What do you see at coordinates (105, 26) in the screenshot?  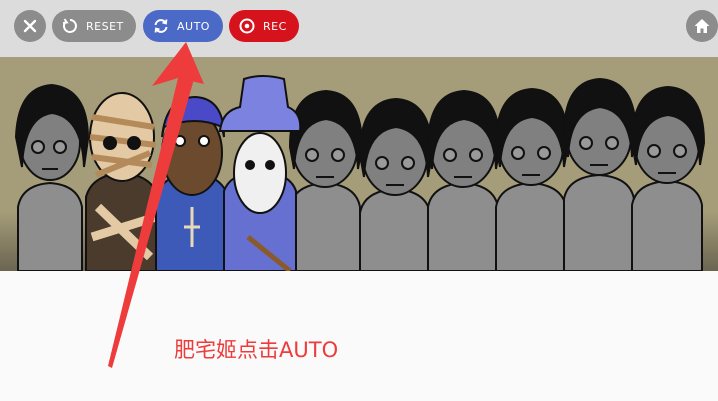 I see `reset-label: RESET` at bounding box center [105, 26].